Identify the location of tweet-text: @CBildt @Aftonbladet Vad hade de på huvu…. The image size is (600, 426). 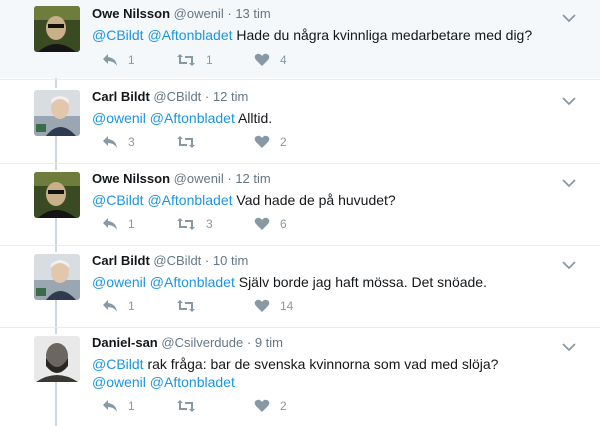
(326, 200).